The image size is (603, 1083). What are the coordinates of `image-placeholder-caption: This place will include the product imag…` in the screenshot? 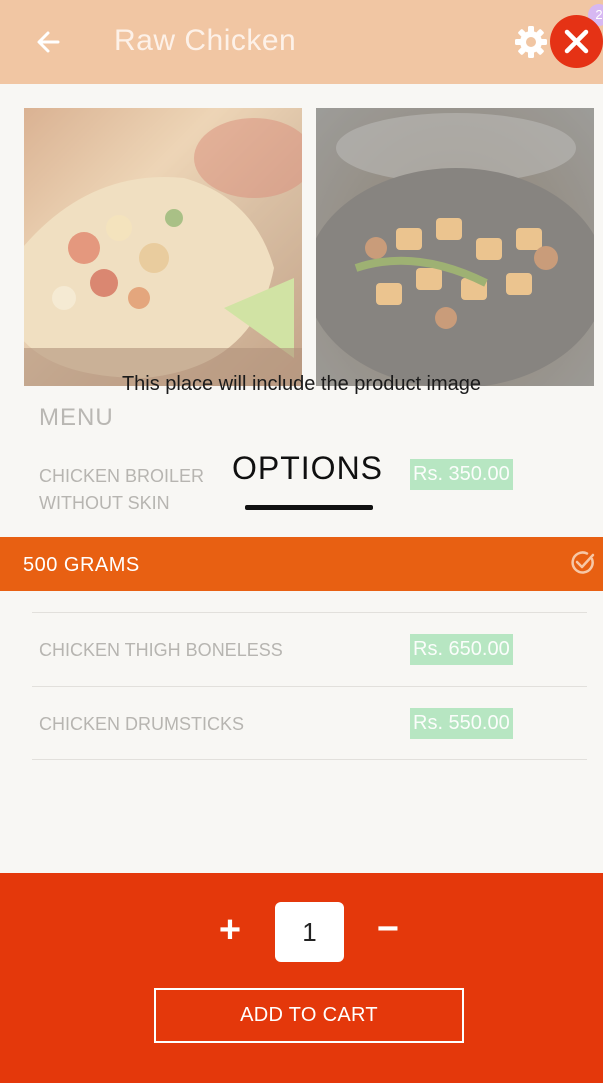 It's located at (301, 384).